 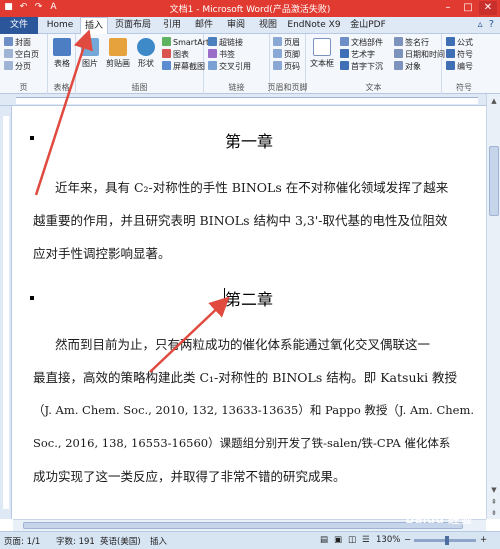 I want to click on wordart-icon, so click(x=344, y=53).